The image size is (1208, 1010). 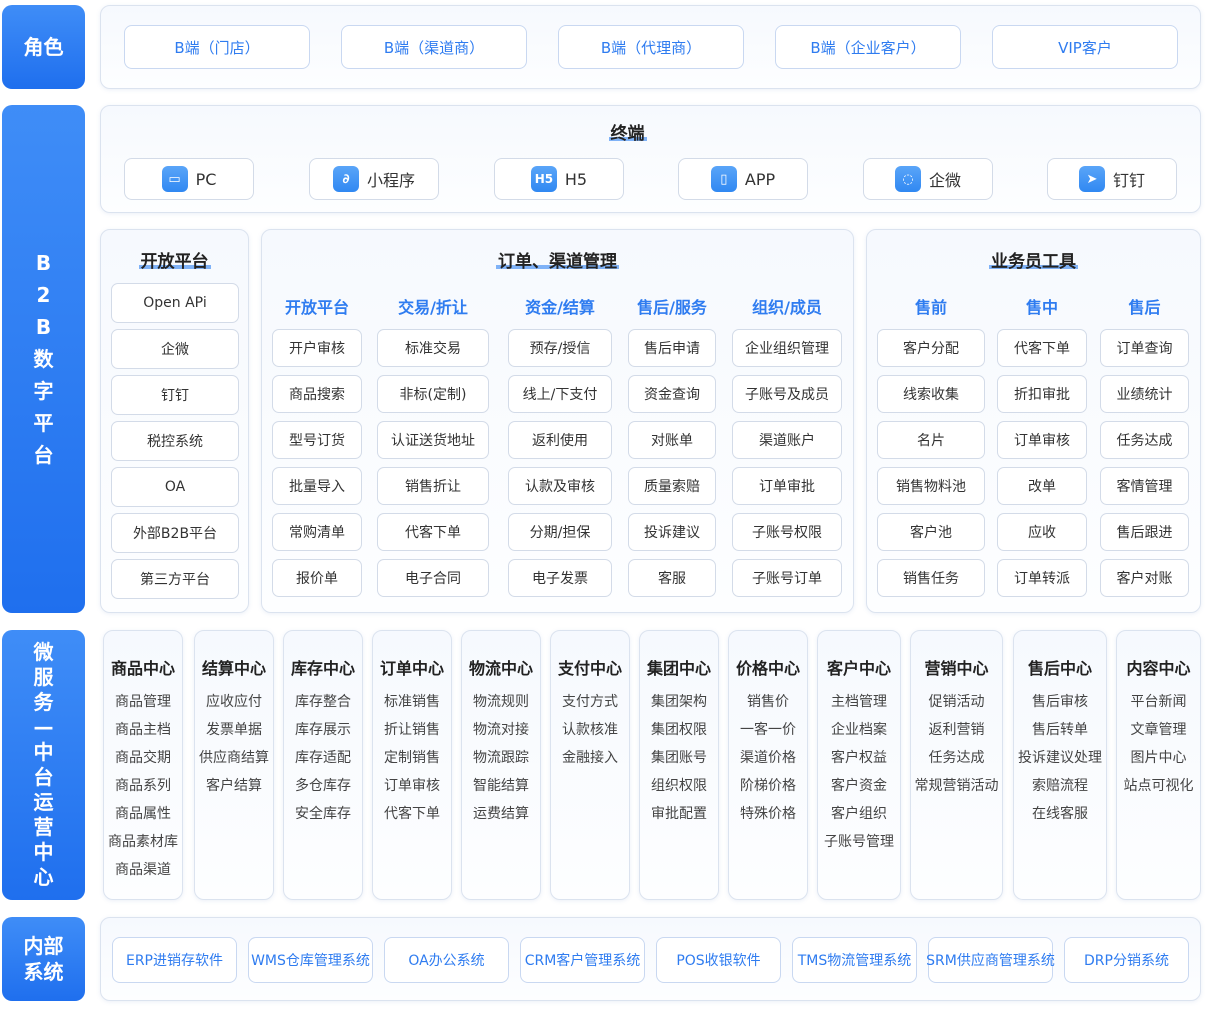 What do you see at coordinates (956, 702) in the screenshot?
I see `middle-center-item: 促销活动` at bounding box center [956, 702].